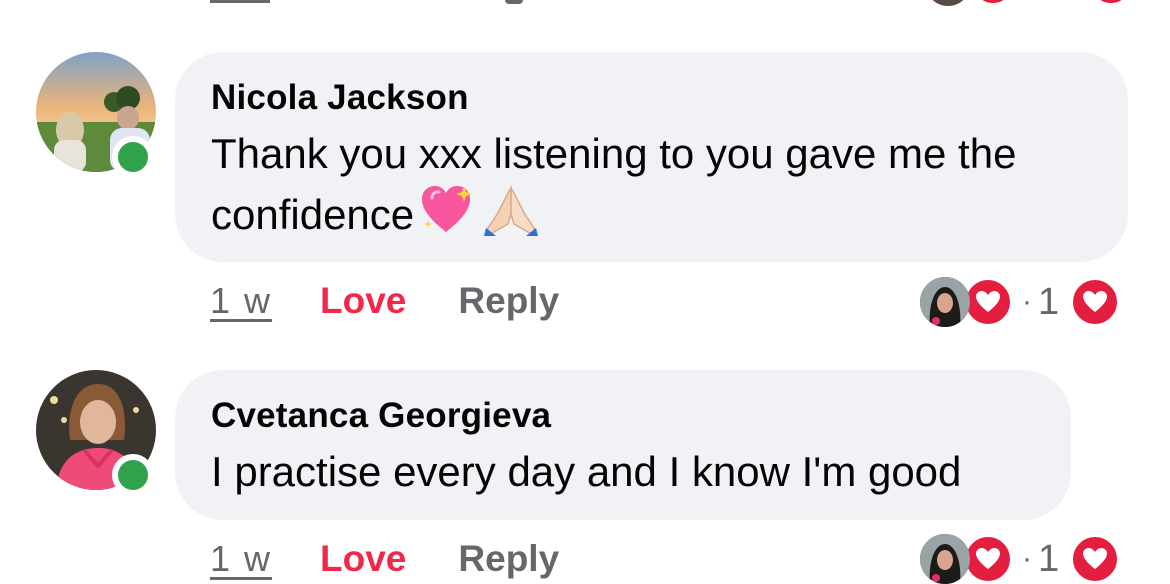 Image resolution: width=1170 pixels, height=584 pixels. I want to click on previous-time-underline, so click(240, 1).